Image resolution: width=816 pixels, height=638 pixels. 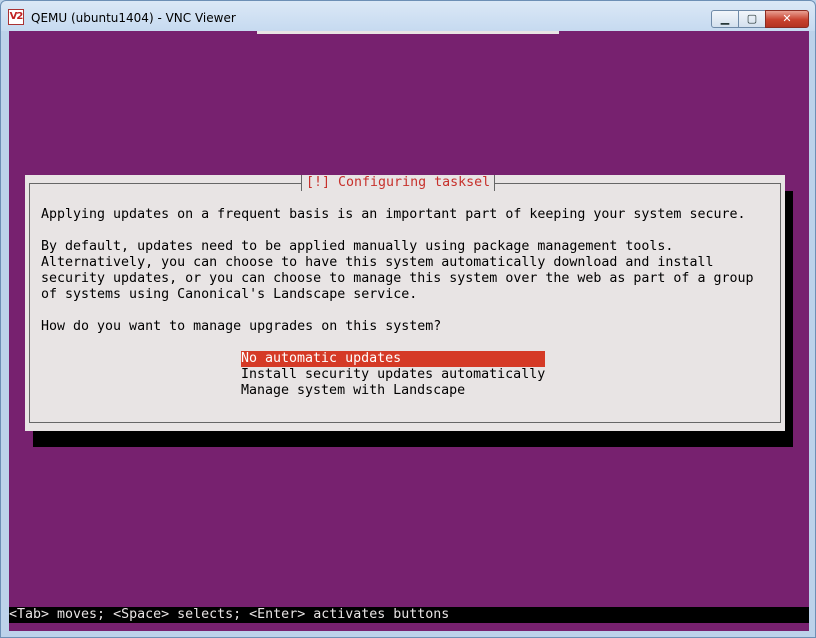 I want to click on maximize-icon: ▢, so click(x=752, y=18).